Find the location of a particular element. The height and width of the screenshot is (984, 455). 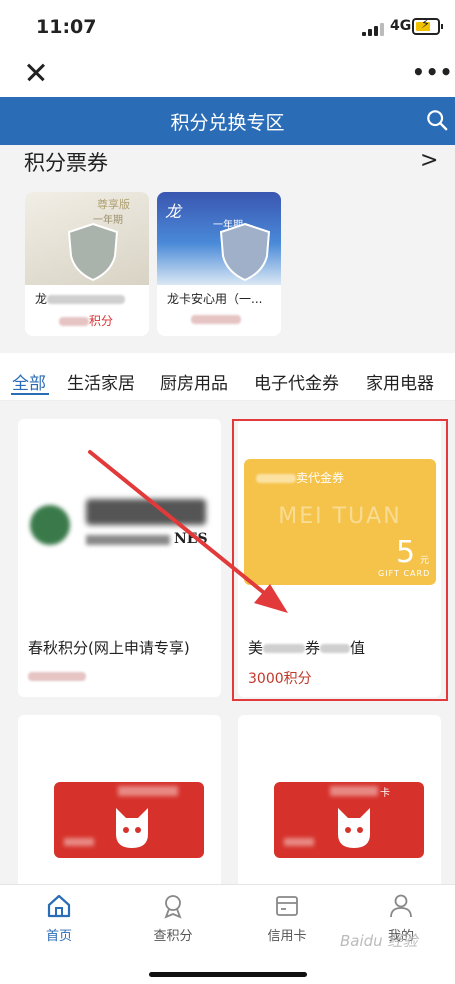

nav-credit-card-label: 信用卡 is located at coordinates (287, 936).